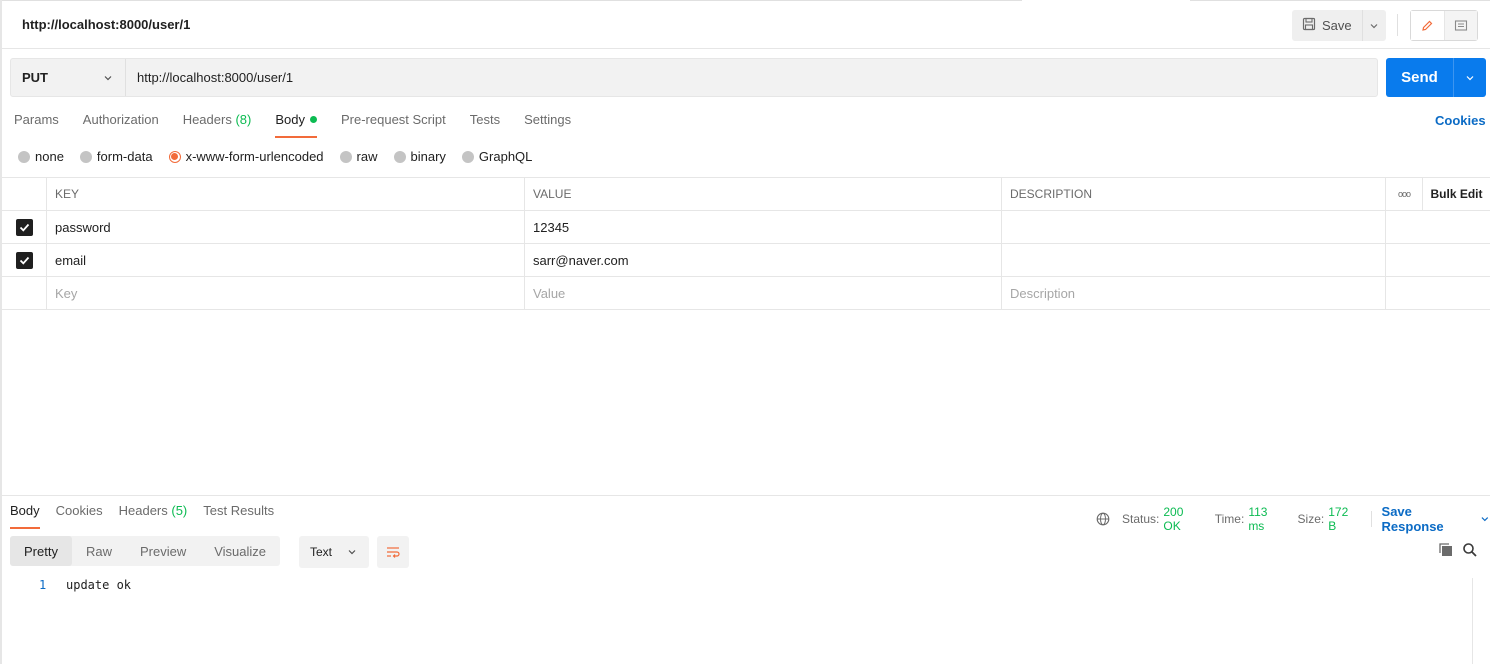  I want to click on more-icon: ooo, so click(1404, 194).